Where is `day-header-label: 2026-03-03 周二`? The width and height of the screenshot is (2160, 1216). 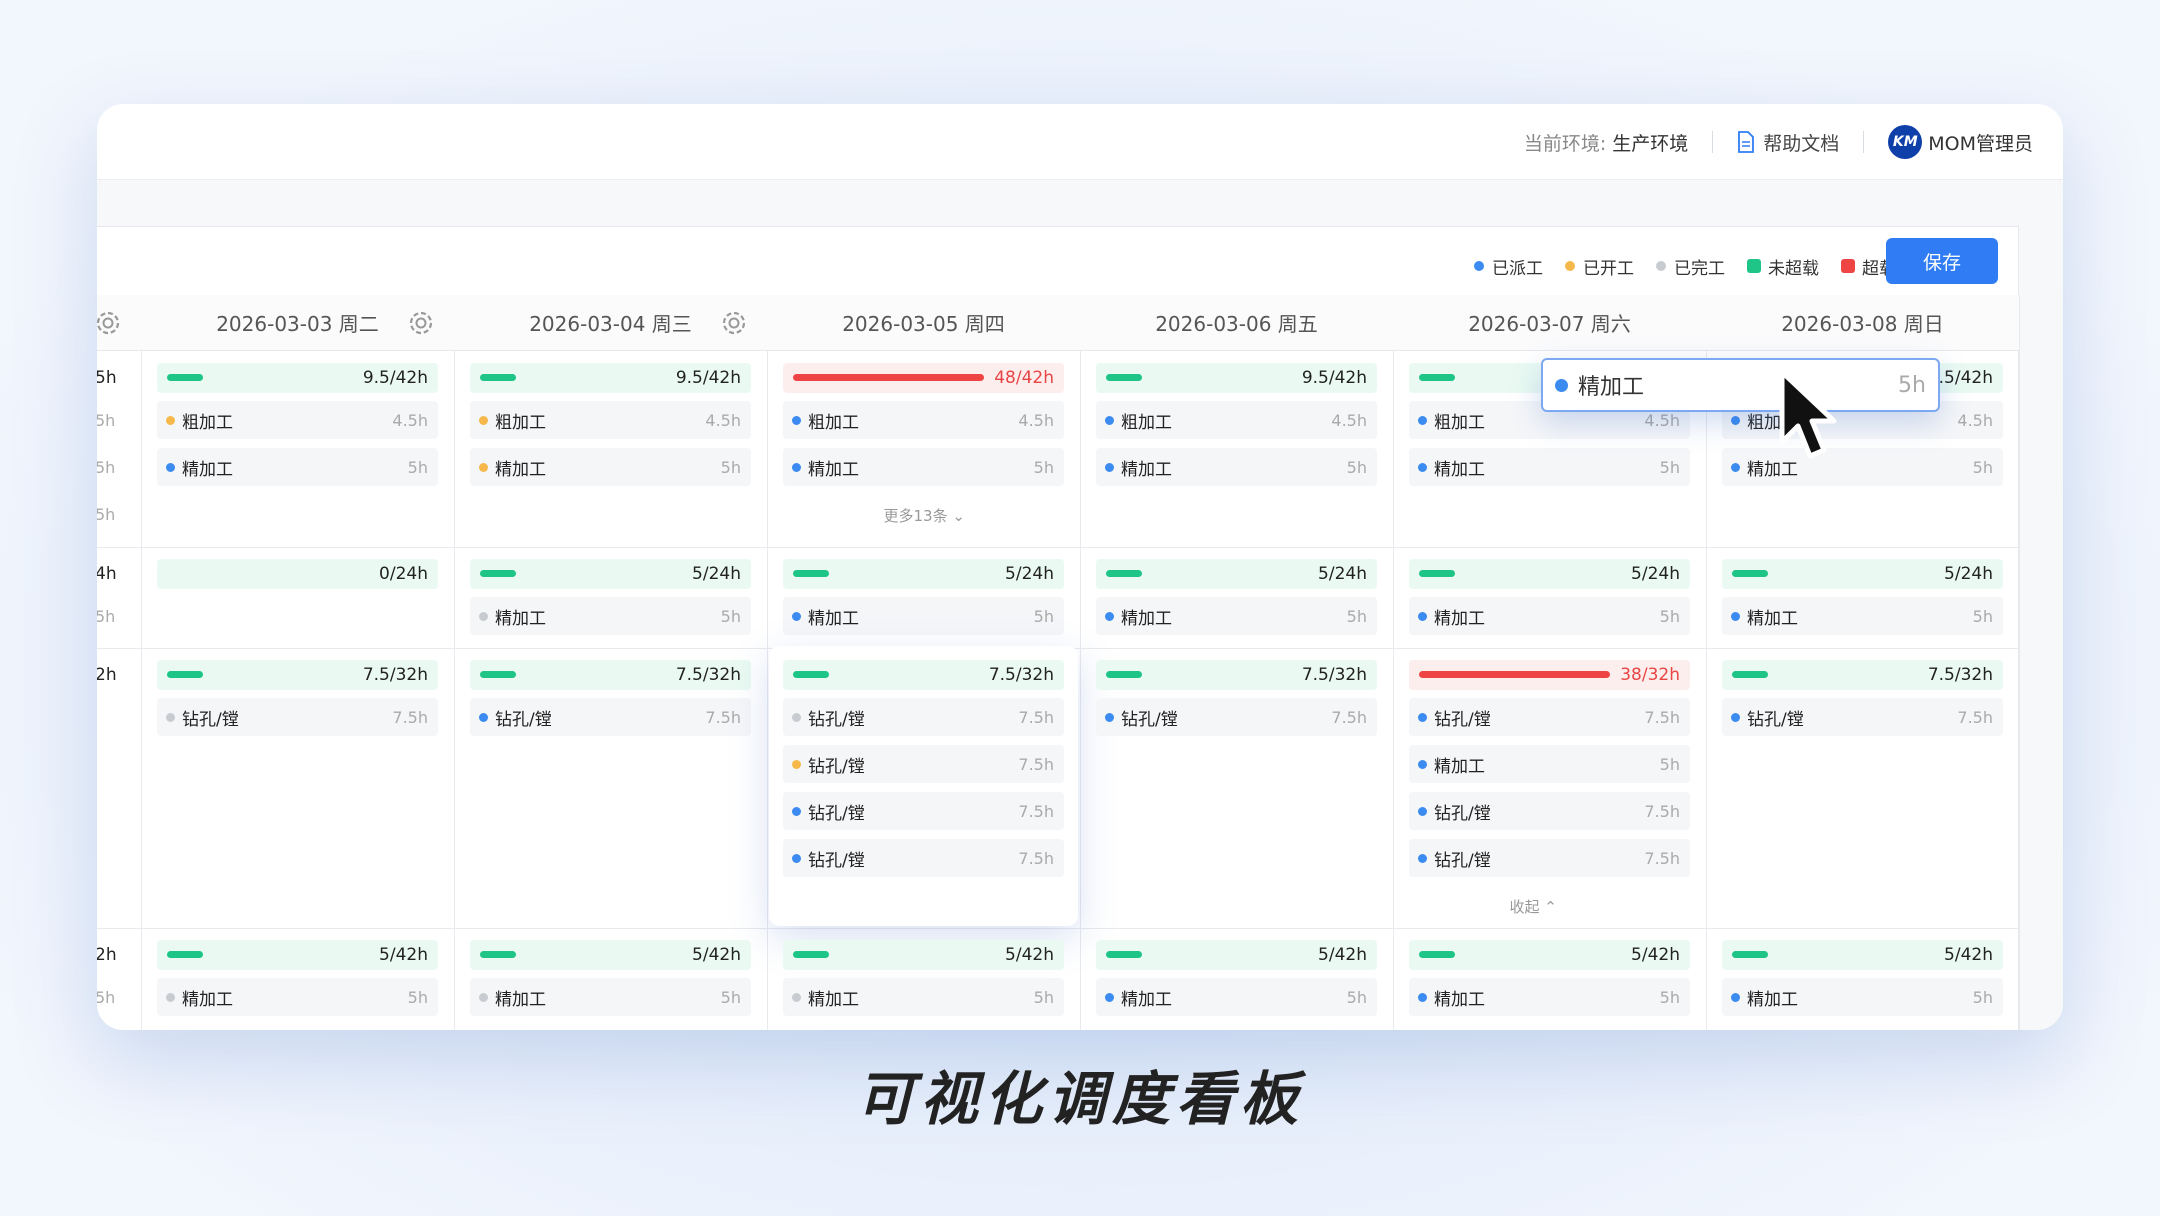 day-header-label: 2026-03-03 周二 is located at coordinates (297, 324).